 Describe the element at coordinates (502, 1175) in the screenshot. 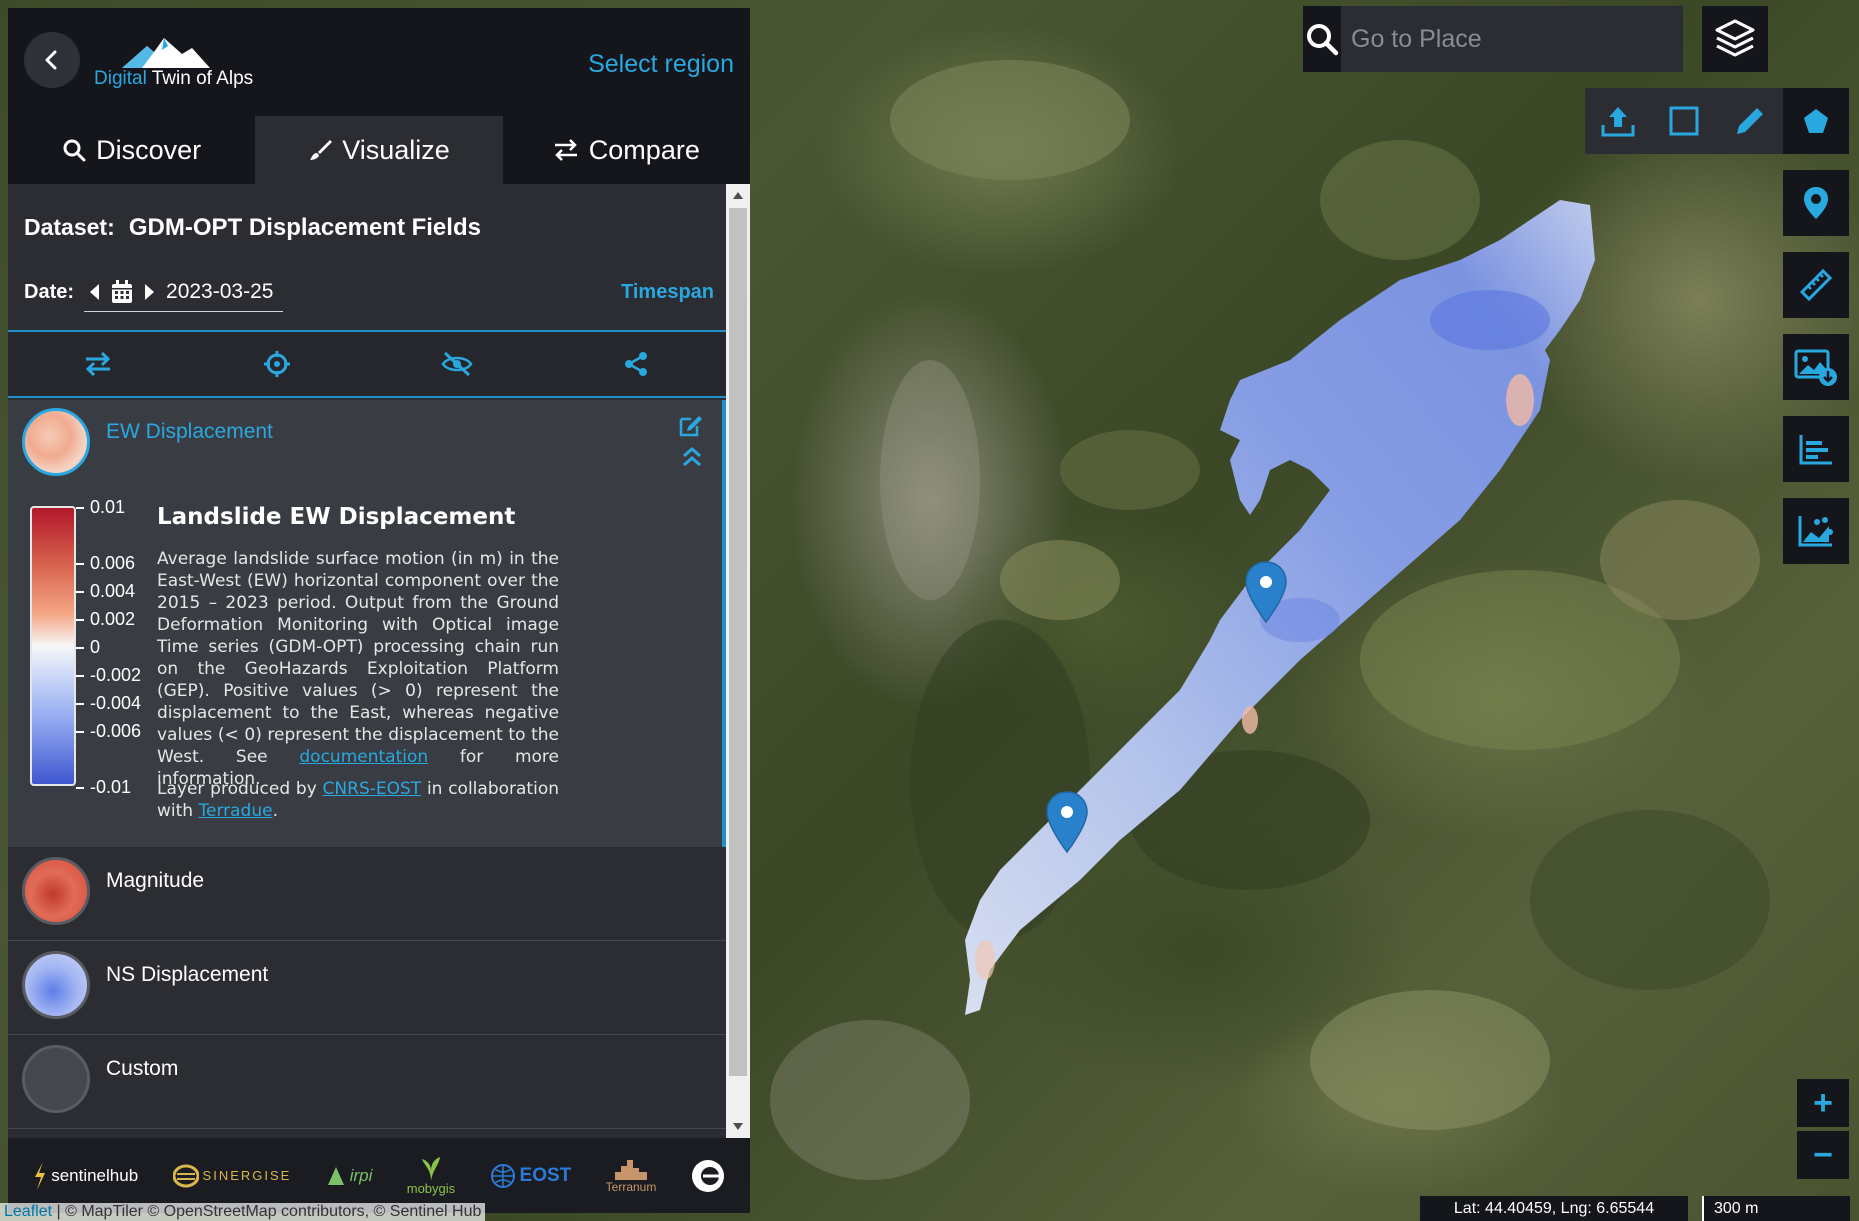

I see `globe-logo-icon` at that location.